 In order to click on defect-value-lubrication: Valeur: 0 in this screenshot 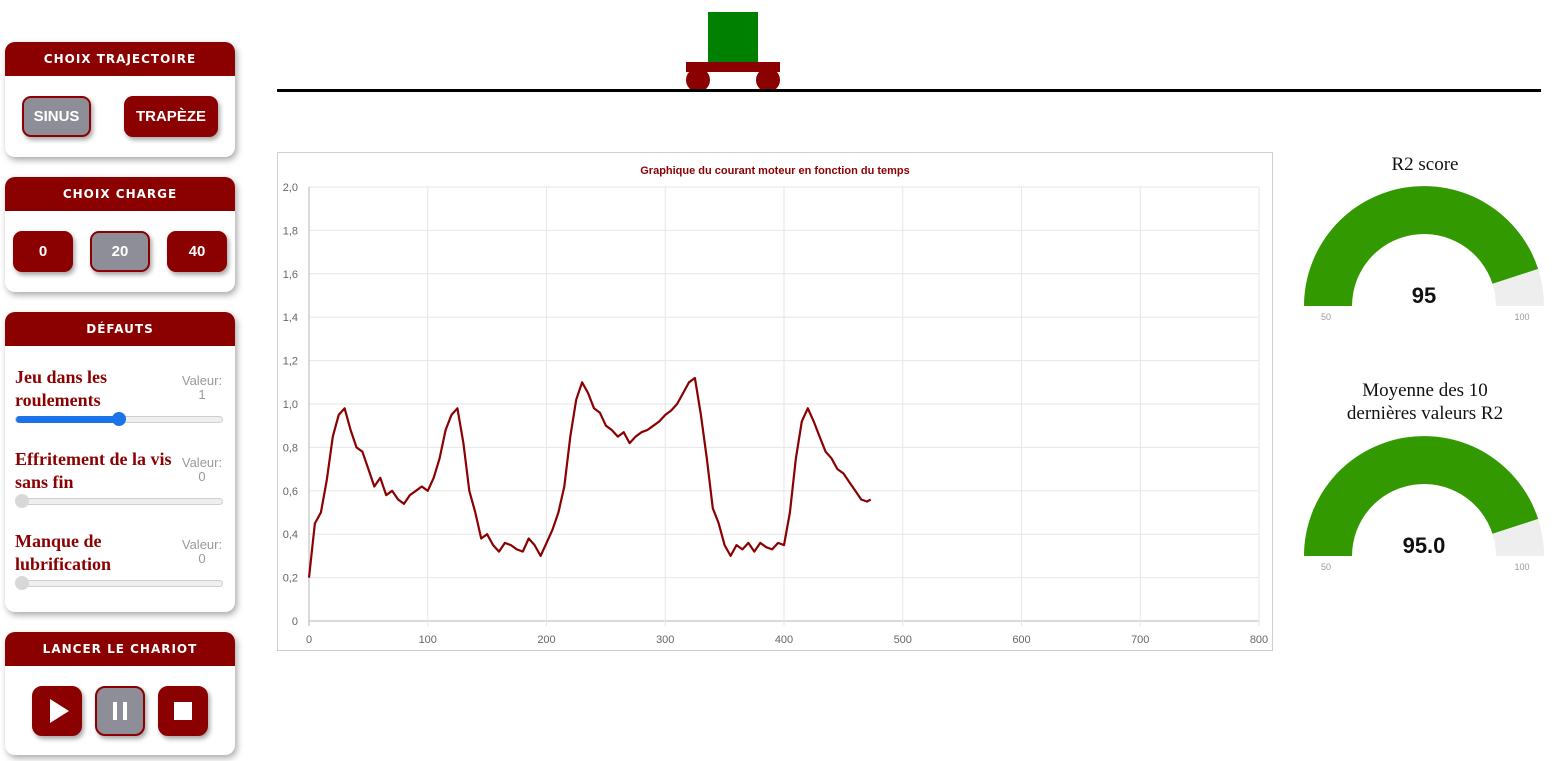, I will do `click(202, 552)`.